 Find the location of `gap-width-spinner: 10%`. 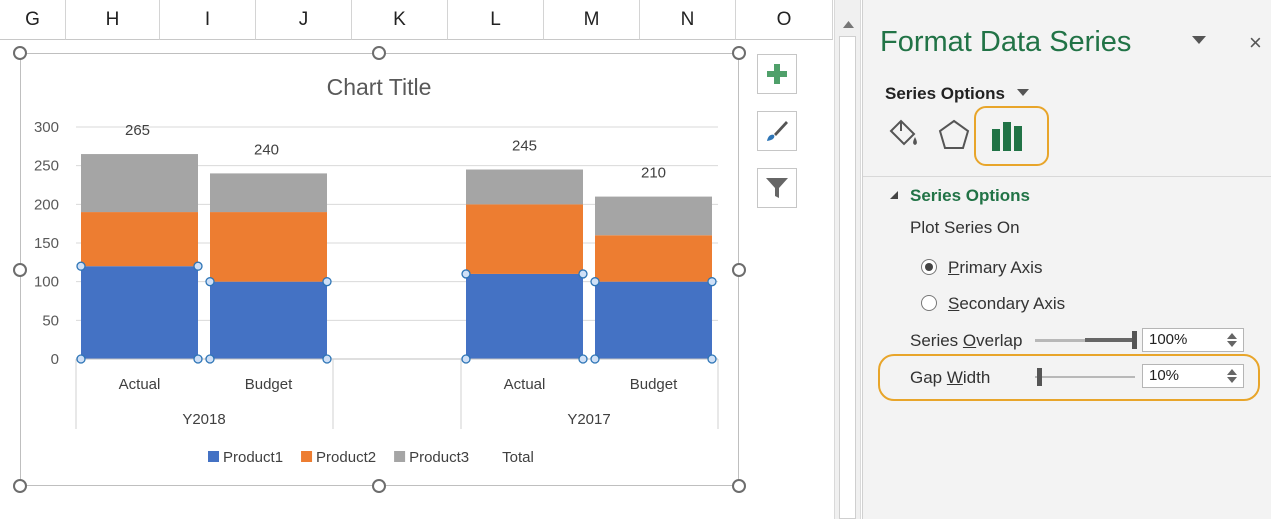

gap-width-spinner: 10% is located at coordinates (1193, 376).